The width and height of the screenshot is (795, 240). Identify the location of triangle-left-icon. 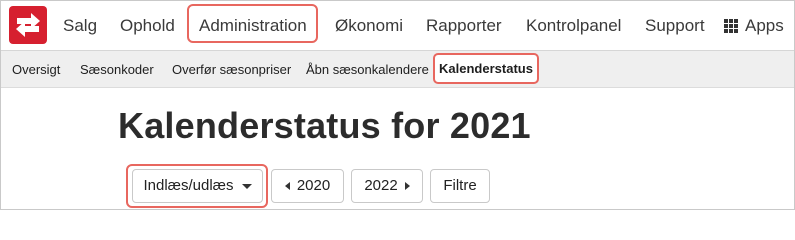
(287, 186).